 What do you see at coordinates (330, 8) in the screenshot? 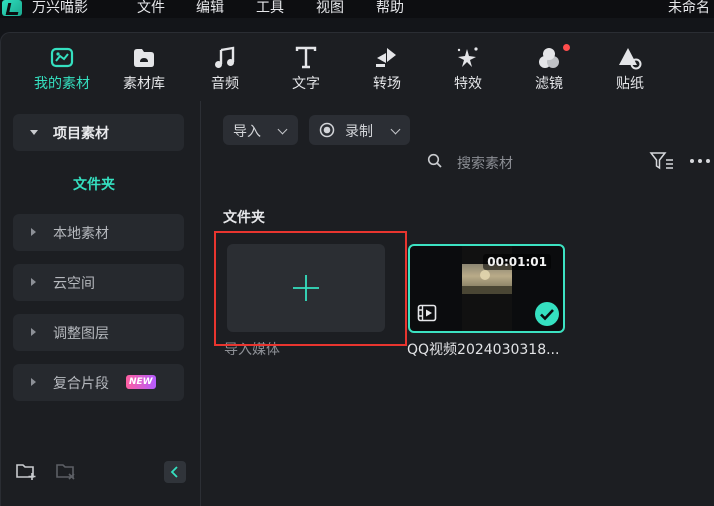
I see `menu-view: 视图` at bounding box center [330, 8].